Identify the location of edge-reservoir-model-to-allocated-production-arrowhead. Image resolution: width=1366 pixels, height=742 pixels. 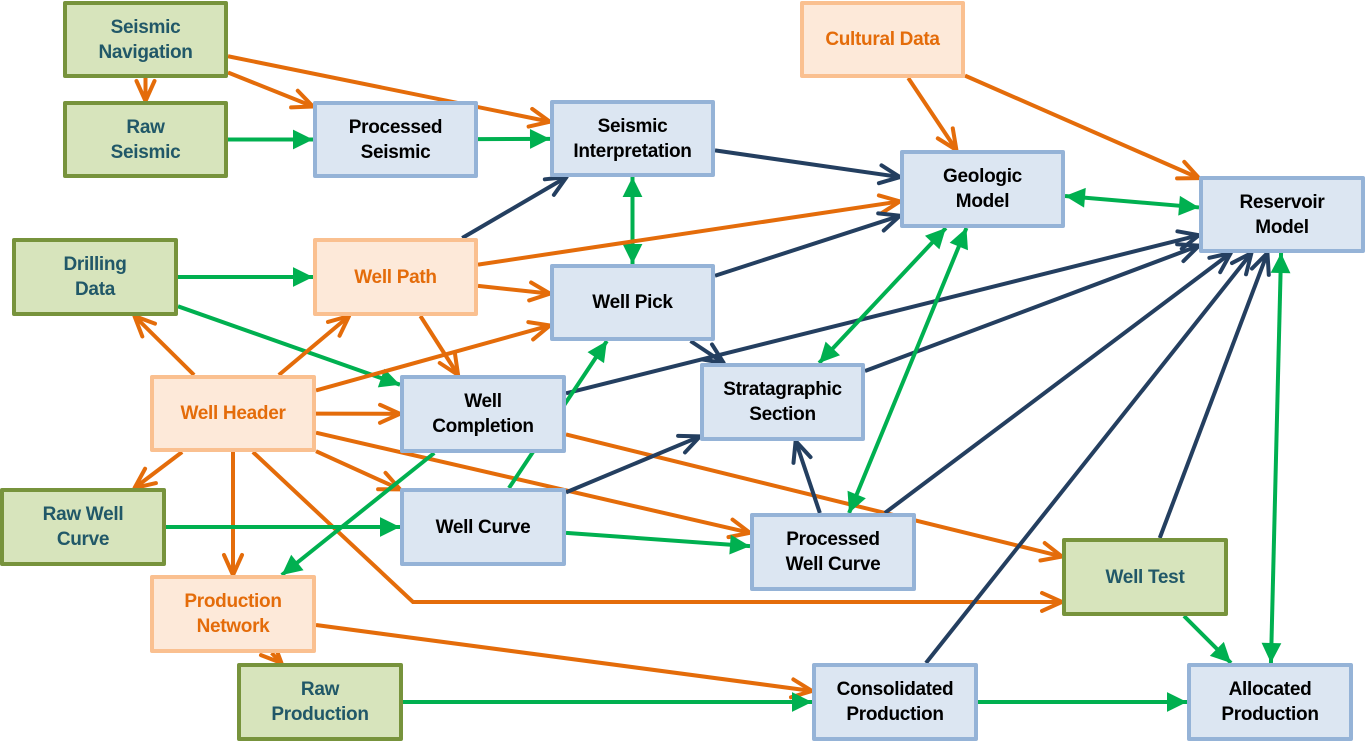
(1271, 652).